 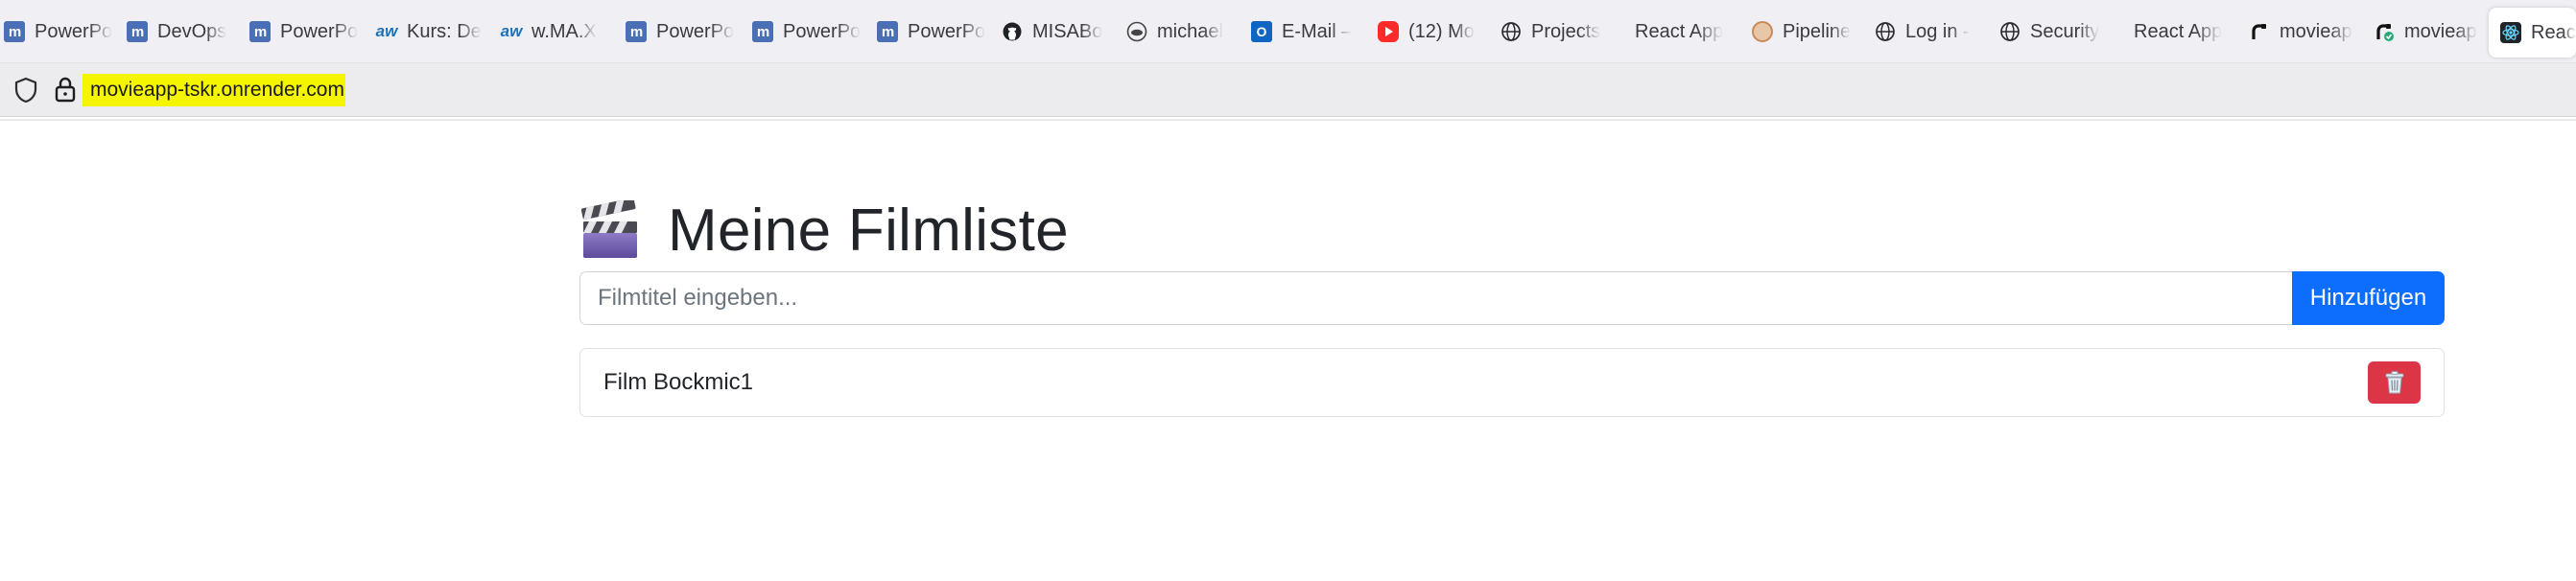 I want to click on bookmark-tab: MISABo, so click(x=1055, y=32).